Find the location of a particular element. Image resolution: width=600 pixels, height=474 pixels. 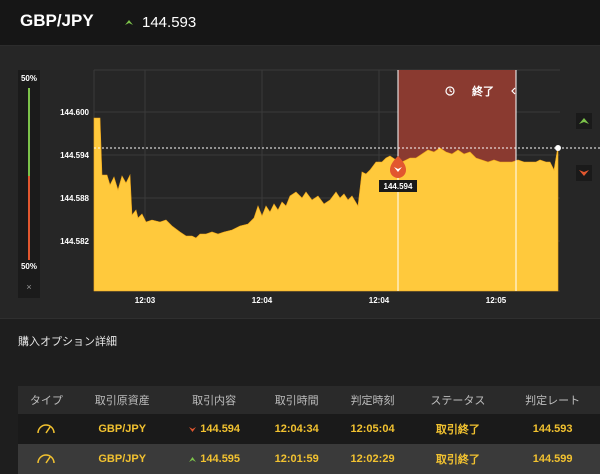

trade-time-cell: 12:01:59 is located at coordinates (296, 459).